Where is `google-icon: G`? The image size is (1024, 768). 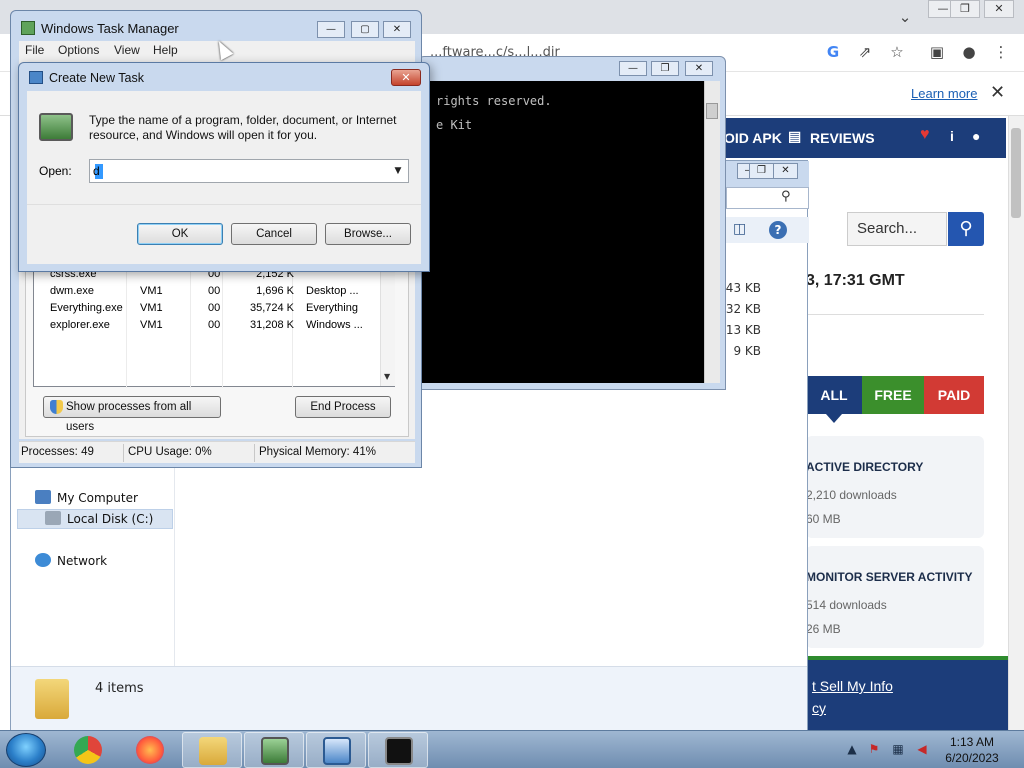 google-icon: G is located at coordinates (833, 52).